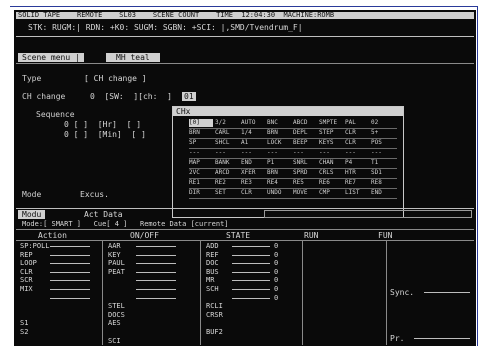 This screenshot has height=349, width=481. I want to click on row-onoff-value: AES, so click(114, 323).